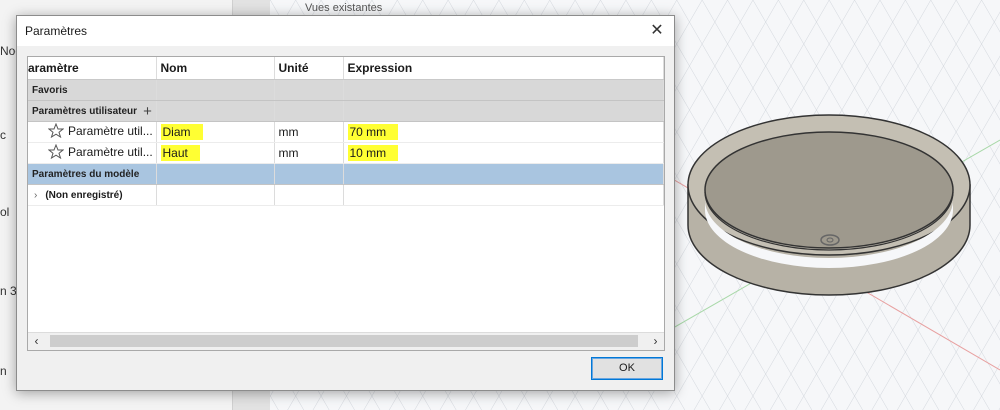  What do you see at coordinates (181, 132) in the screenshot?
I see `parameter-name: Diam` at bounding box center [181, 132].